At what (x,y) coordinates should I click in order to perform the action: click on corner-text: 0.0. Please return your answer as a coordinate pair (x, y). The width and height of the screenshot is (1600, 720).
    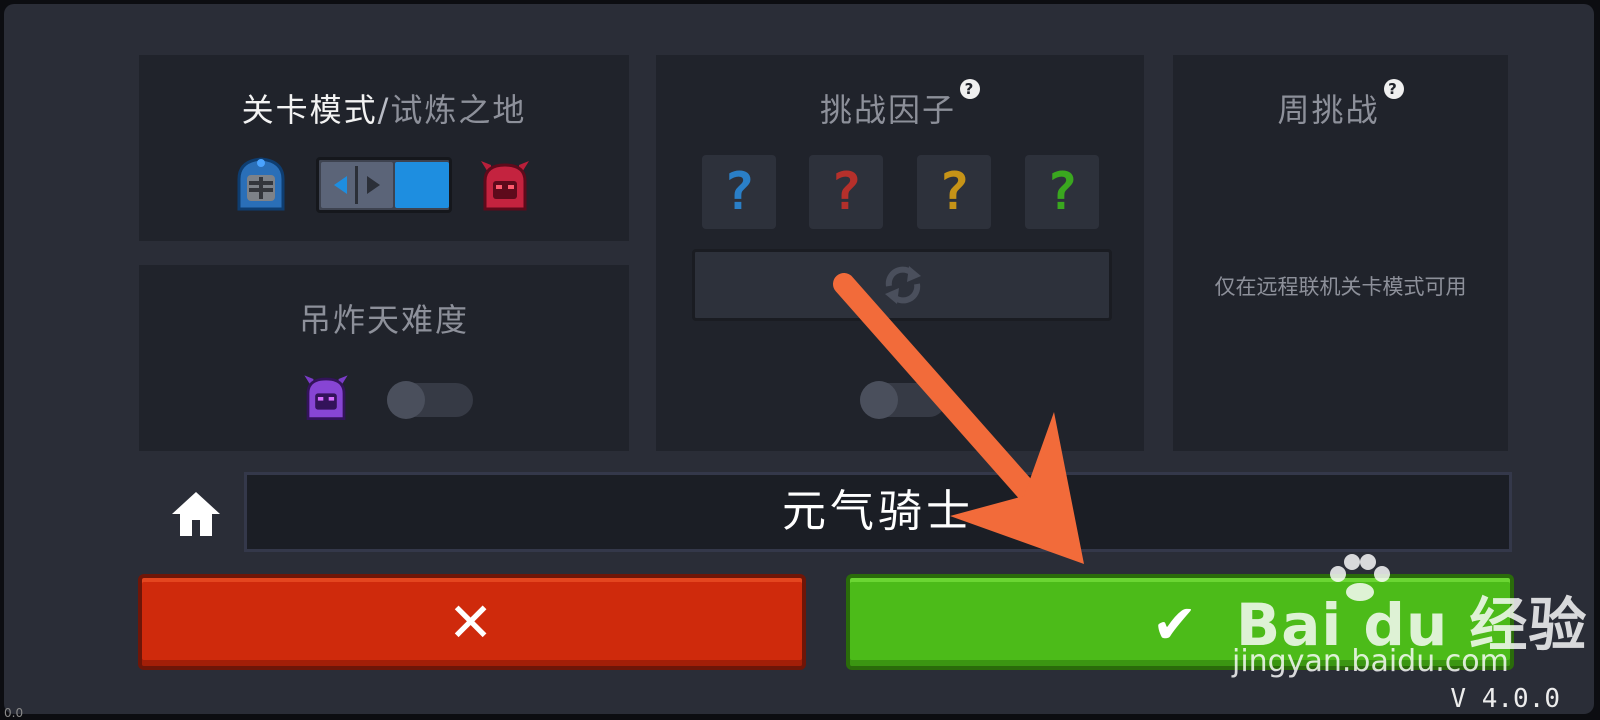
    Looking at the image, I should click on (14, 713).